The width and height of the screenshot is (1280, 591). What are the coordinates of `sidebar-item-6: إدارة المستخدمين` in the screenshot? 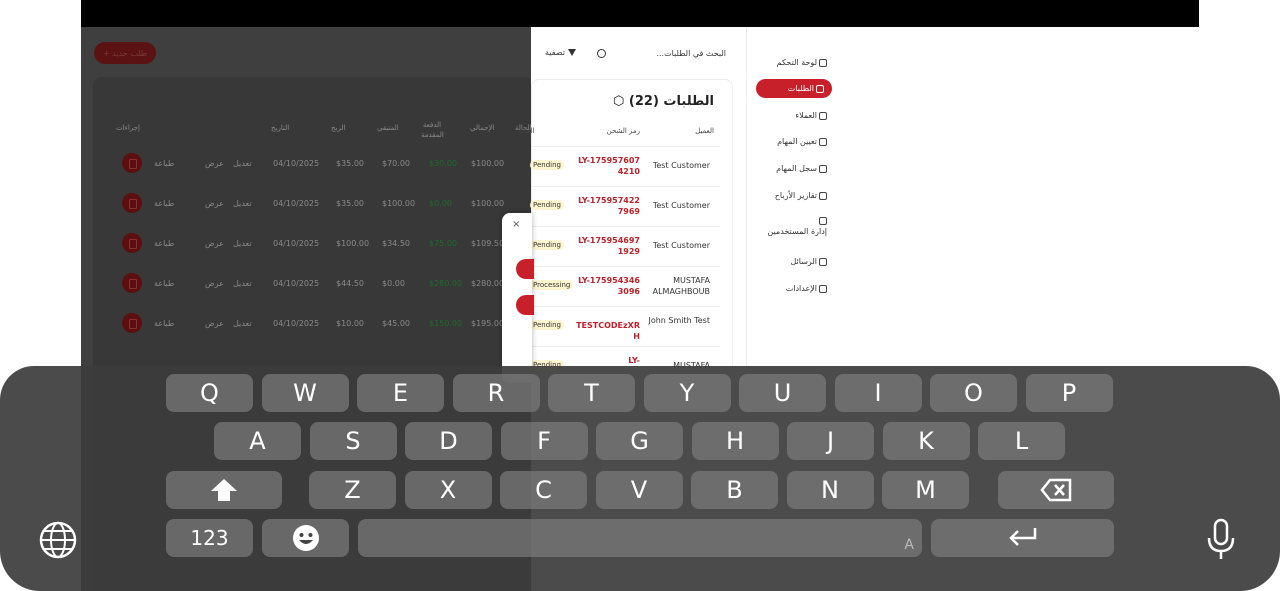 It's located at (797, 226).